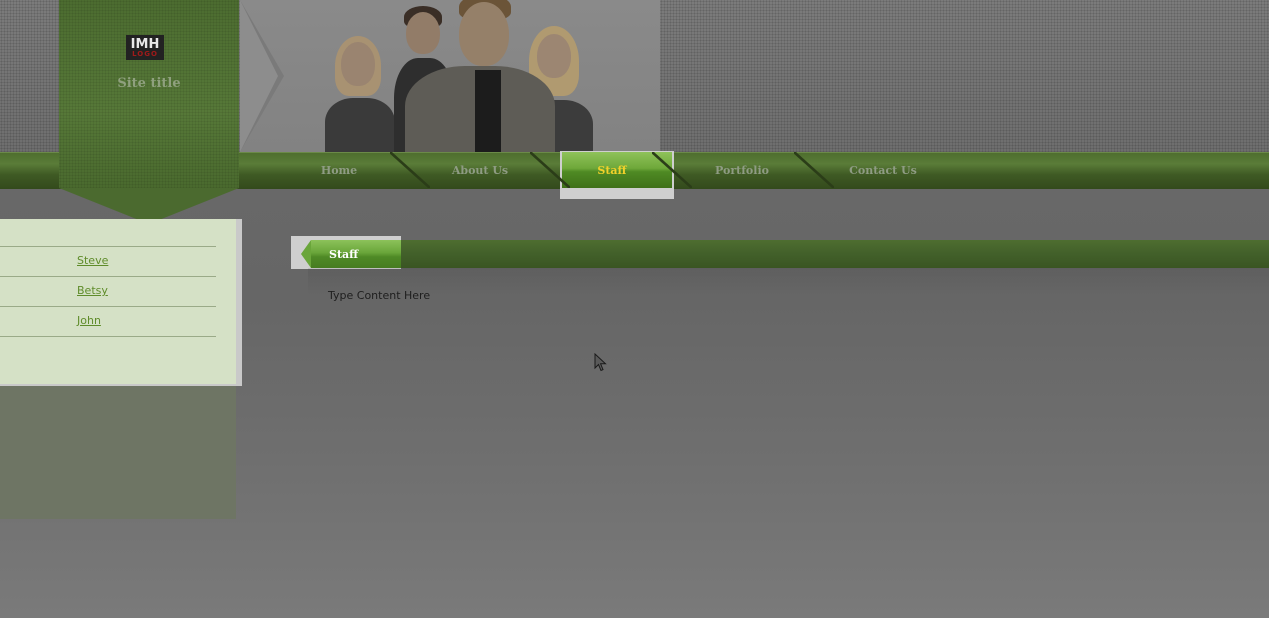  I want to click on site-logo: IMH LOGO, so click(145, 47).